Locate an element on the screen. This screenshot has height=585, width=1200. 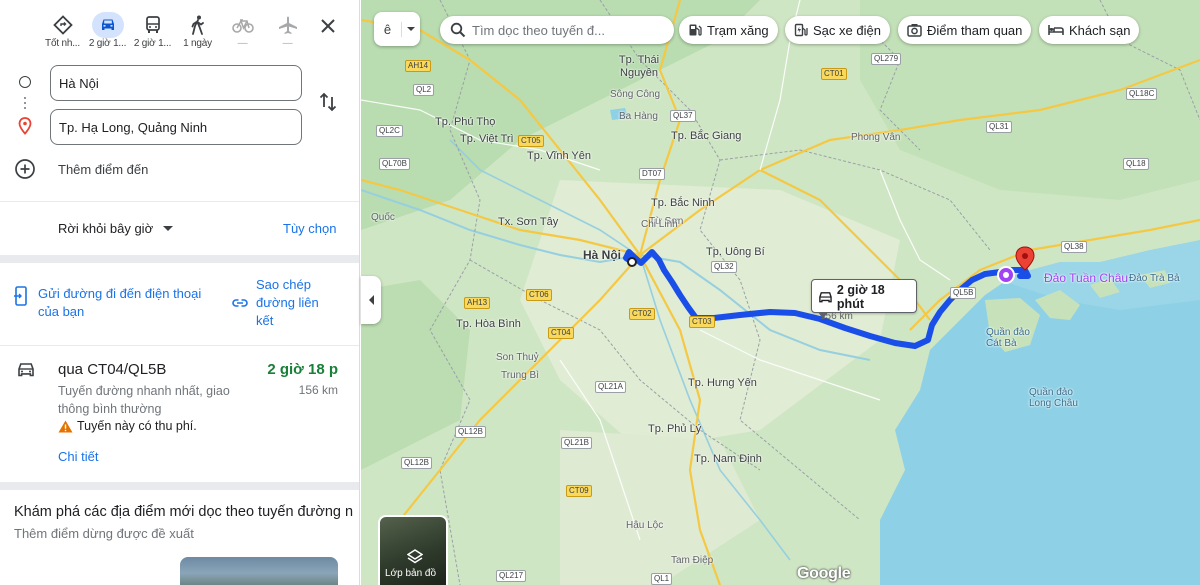
bed-icon is located at coordinates (1056, 30).